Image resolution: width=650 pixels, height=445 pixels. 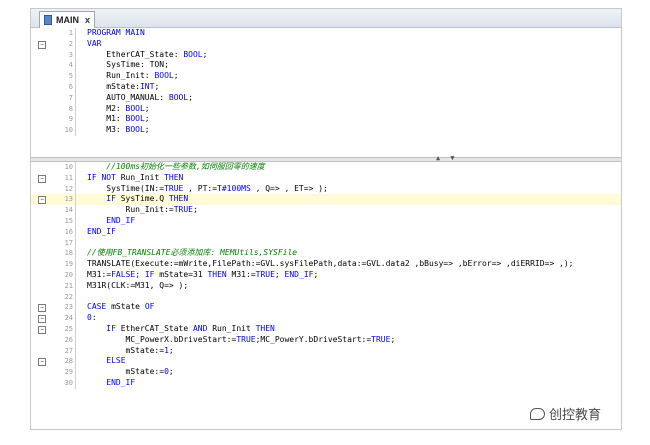 What do you see at coordinates (70, 65) in the screenshot?
I see `line-number: 4` at bounding box center [70, 65].